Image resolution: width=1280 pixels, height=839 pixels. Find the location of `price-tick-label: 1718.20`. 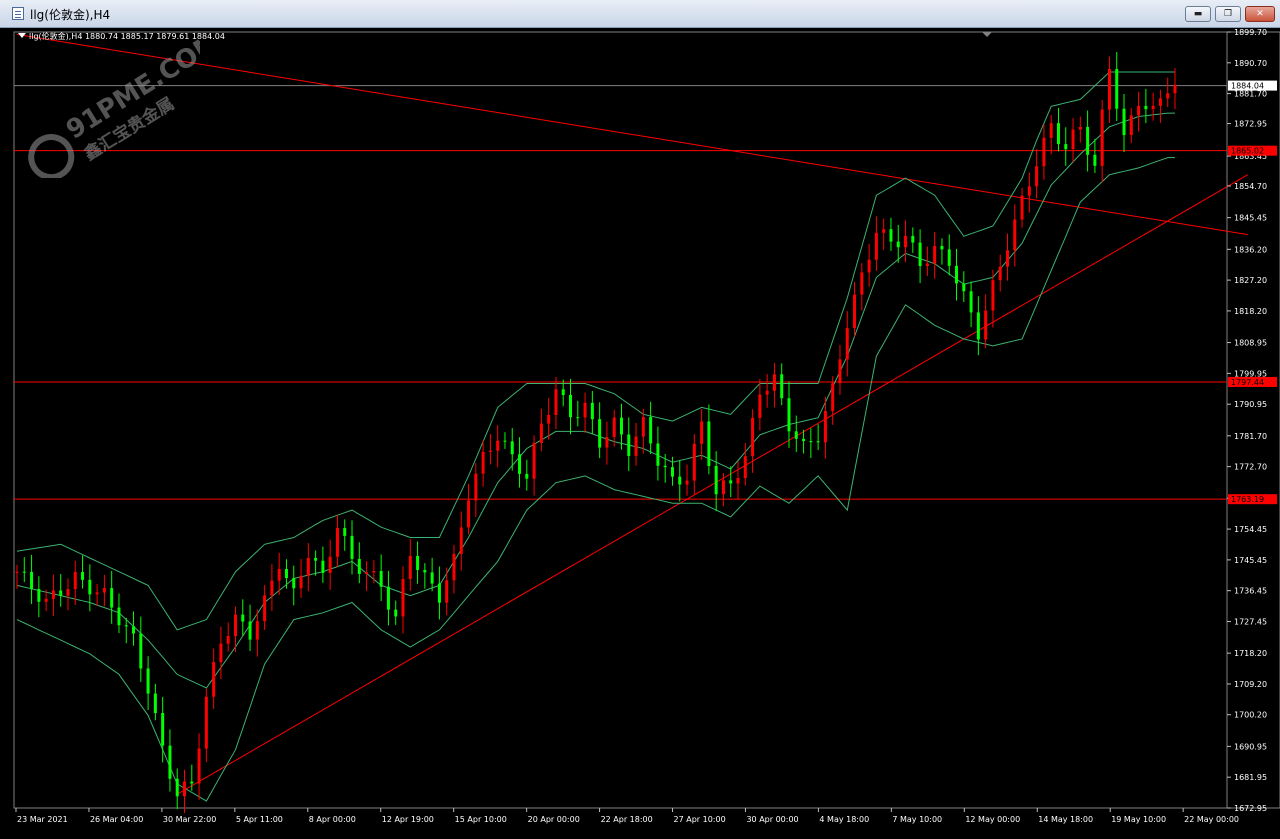

price-tick-label: 1718.20 is located at coordinates (1250, 653).